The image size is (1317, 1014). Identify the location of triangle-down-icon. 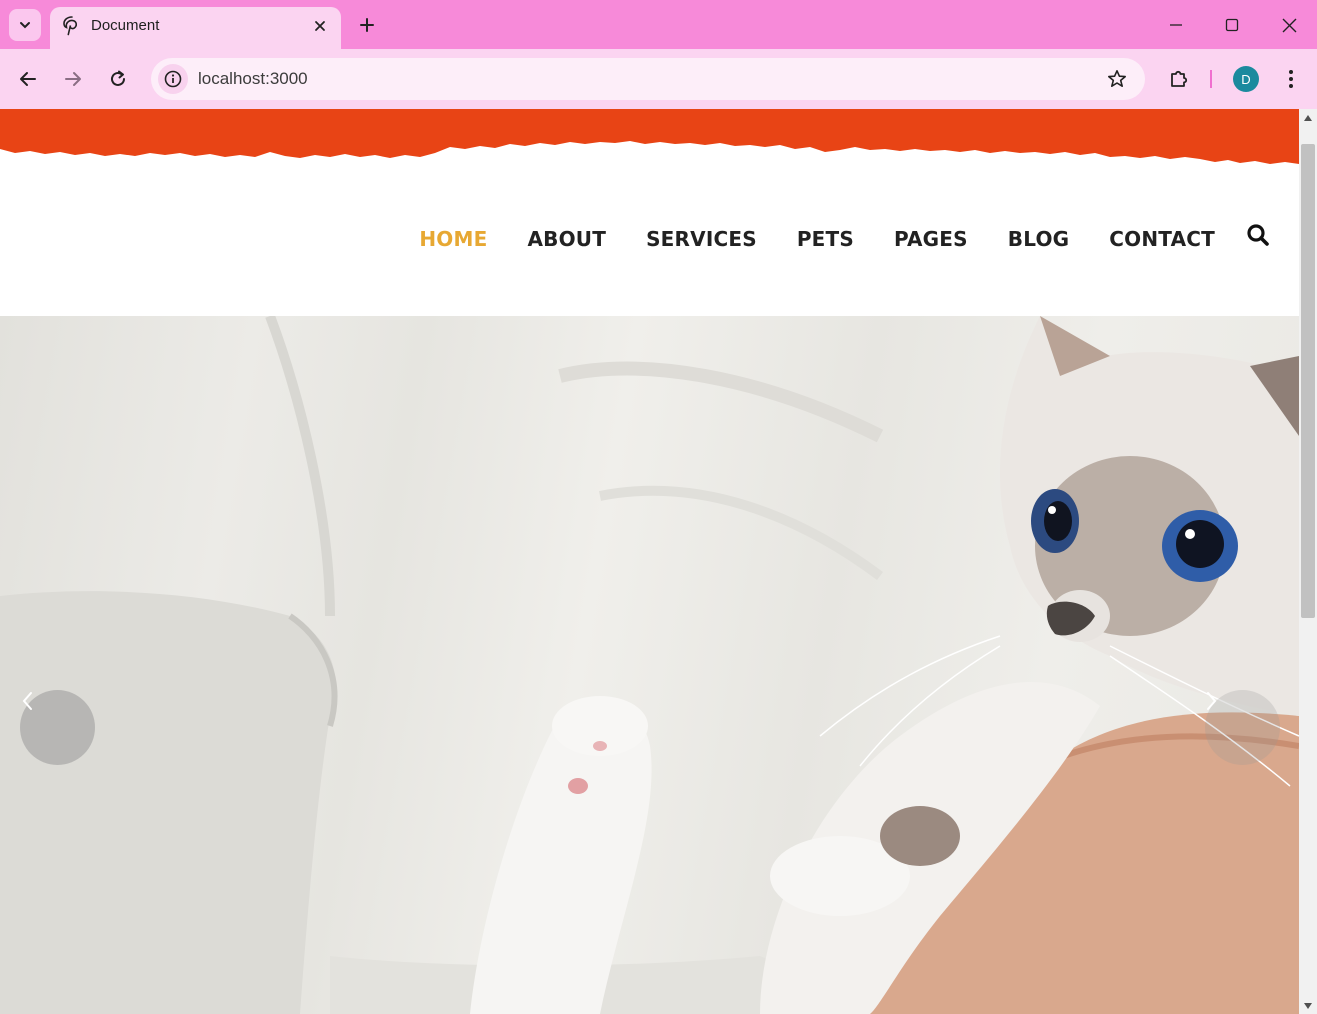
(1308, 1005).